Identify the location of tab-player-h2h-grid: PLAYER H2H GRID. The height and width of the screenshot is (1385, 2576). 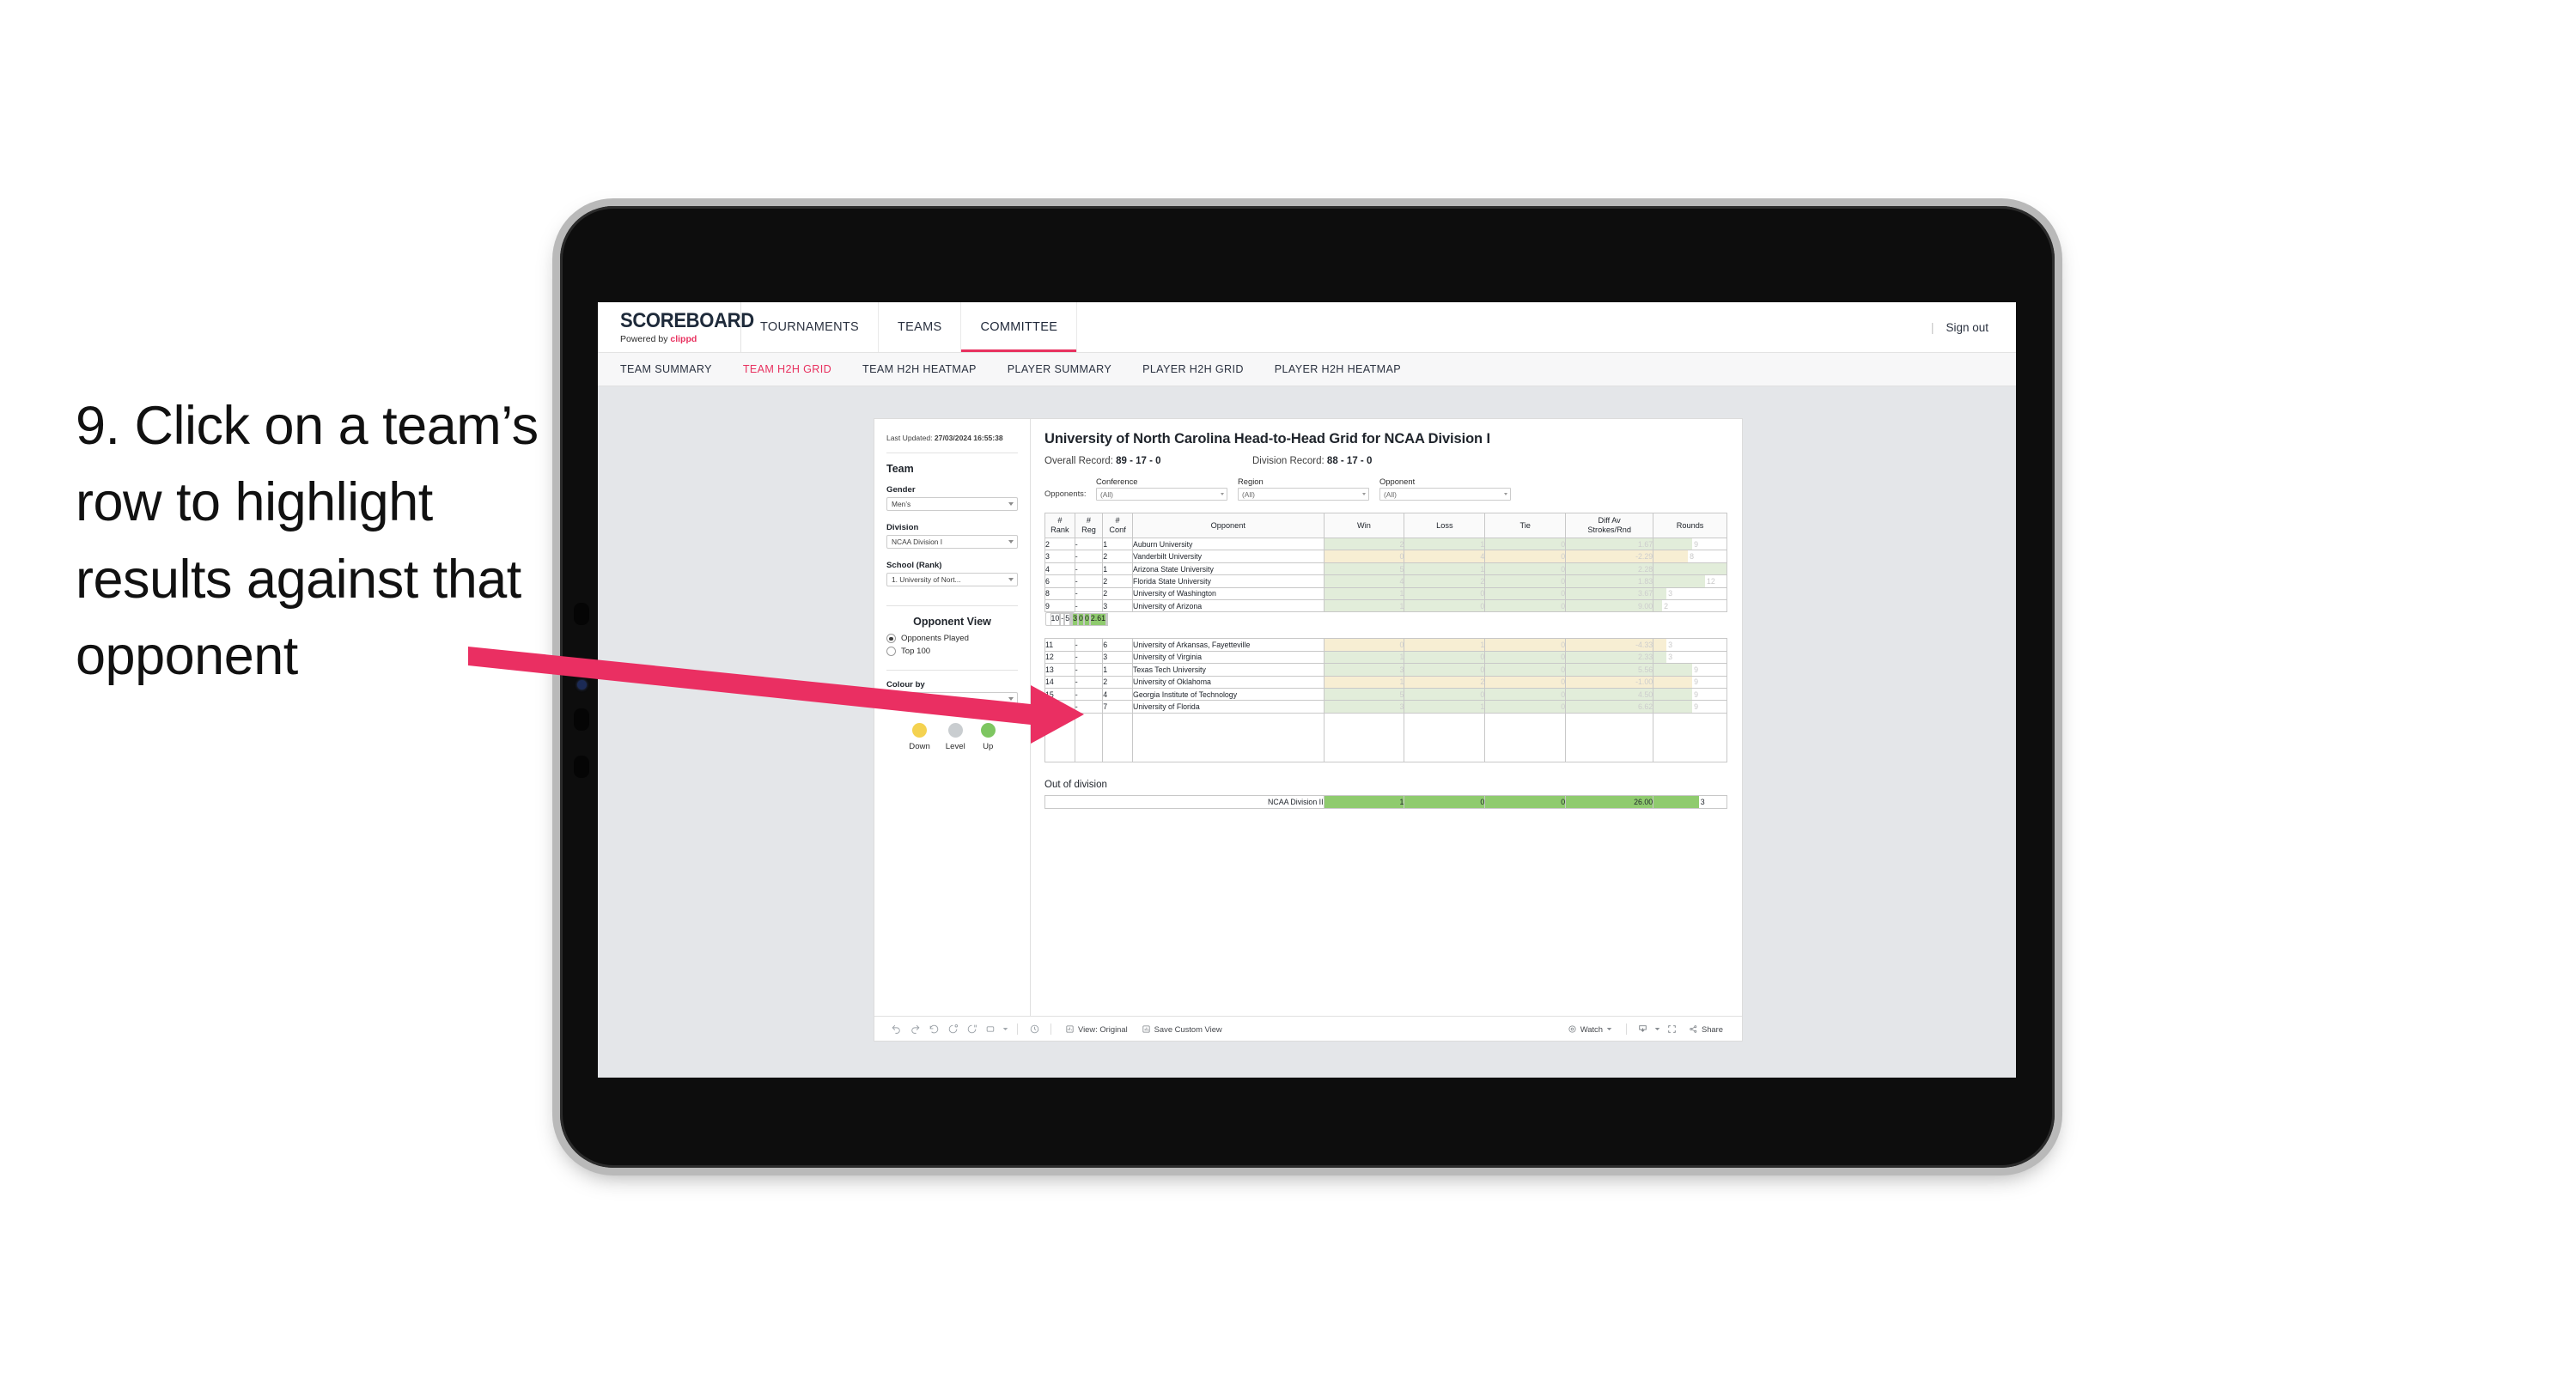
(1193, 369).